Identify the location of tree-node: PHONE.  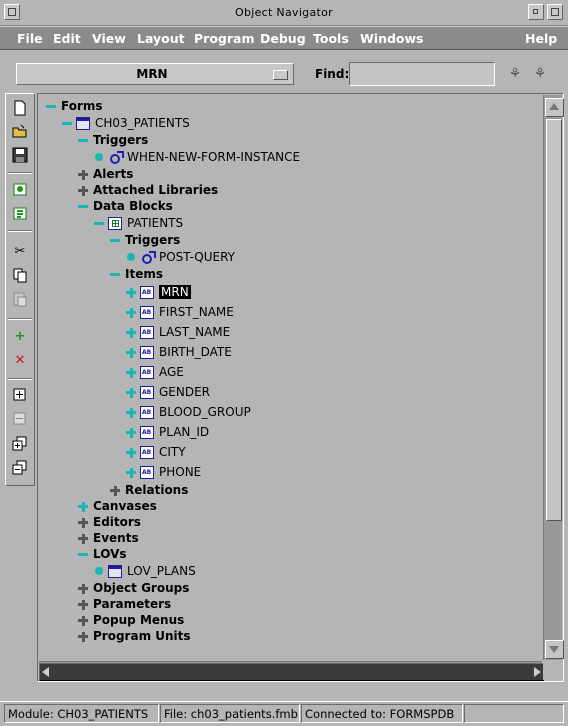
(163, 472).